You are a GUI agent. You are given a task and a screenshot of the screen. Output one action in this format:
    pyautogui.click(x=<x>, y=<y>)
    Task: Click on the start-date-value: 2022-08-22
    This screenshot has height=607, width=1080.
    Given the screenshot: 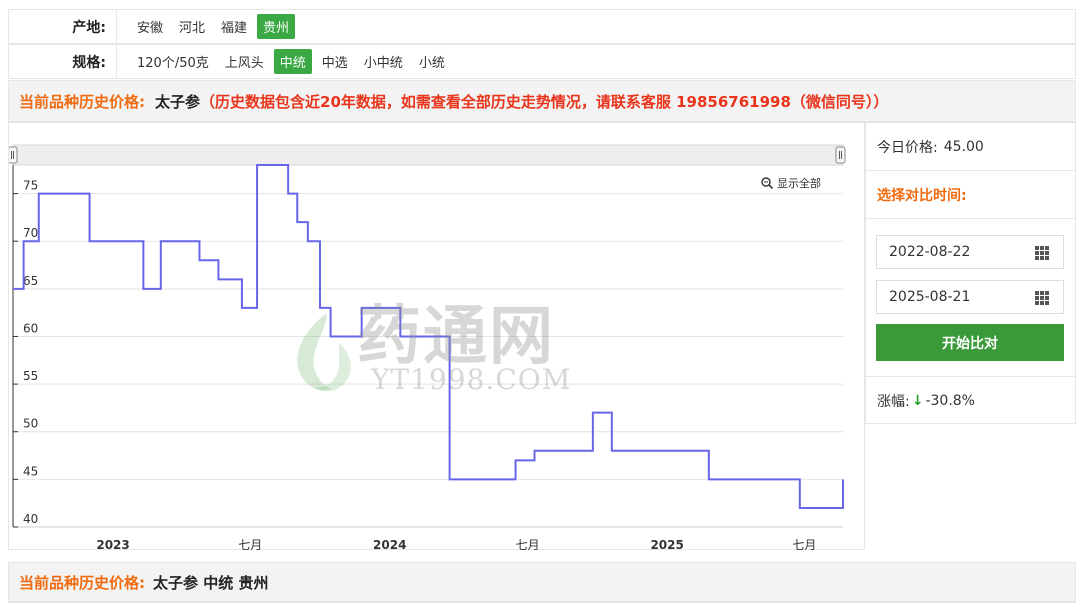 What is the action you would take?
    pyautogui.click(x=930, y=252)
    